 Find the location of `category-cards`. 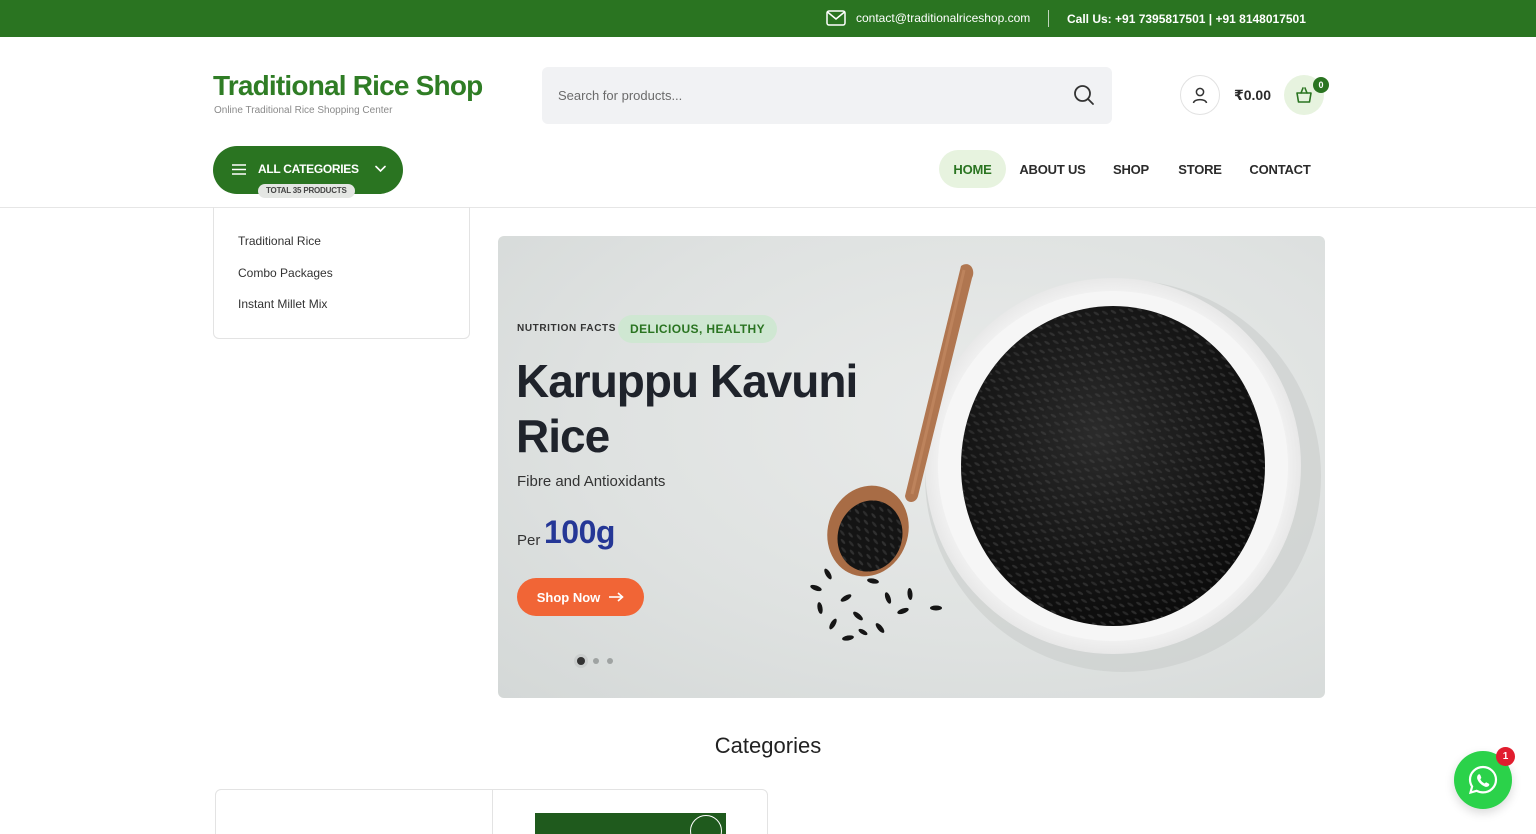

category-cards is located at coordinates (491, 811).